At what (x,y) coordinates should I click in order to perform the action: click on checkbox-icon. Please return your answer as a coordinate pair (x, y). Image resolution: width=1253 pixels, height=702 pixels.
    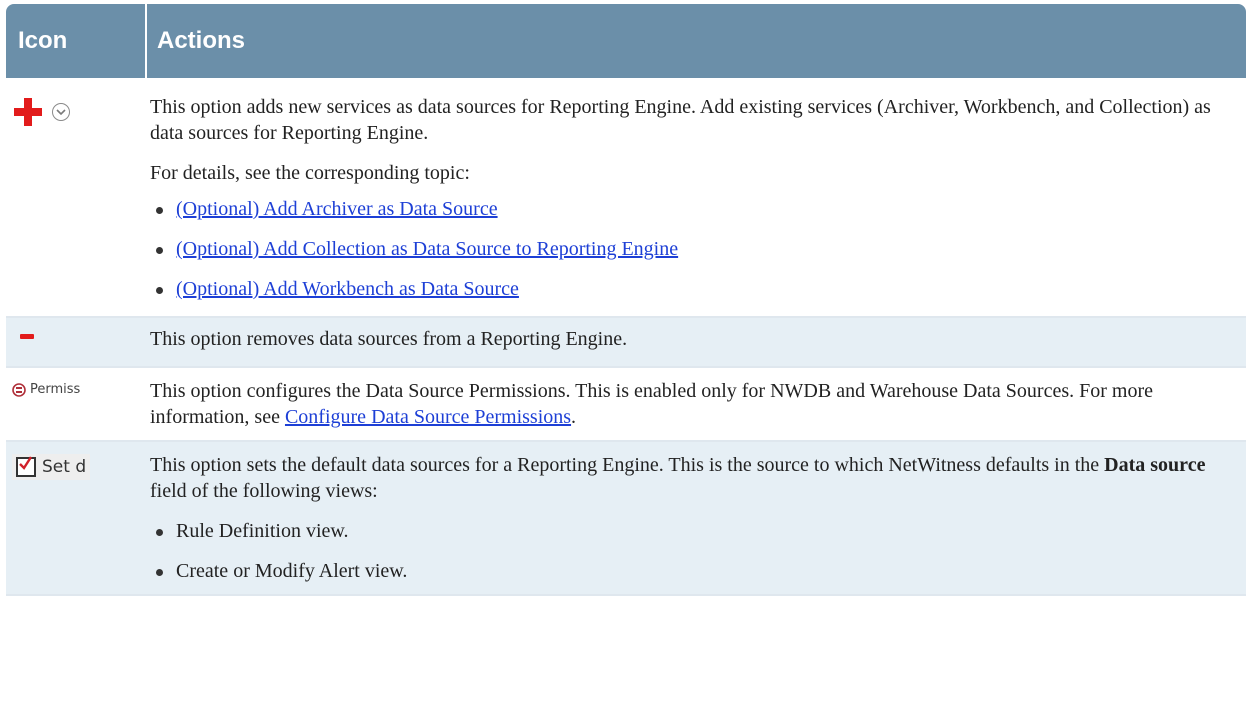
    Looking at the image, I should click on (26, 466).